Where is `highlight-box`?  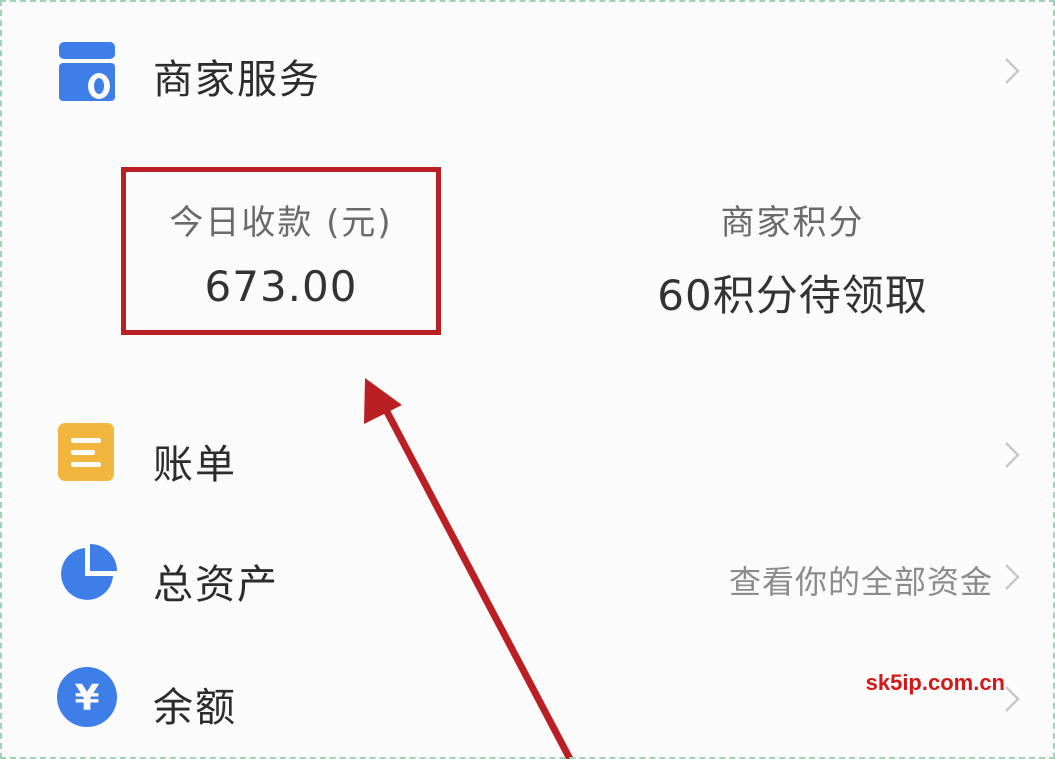
highlight-box is located at coordinates (281, 251).